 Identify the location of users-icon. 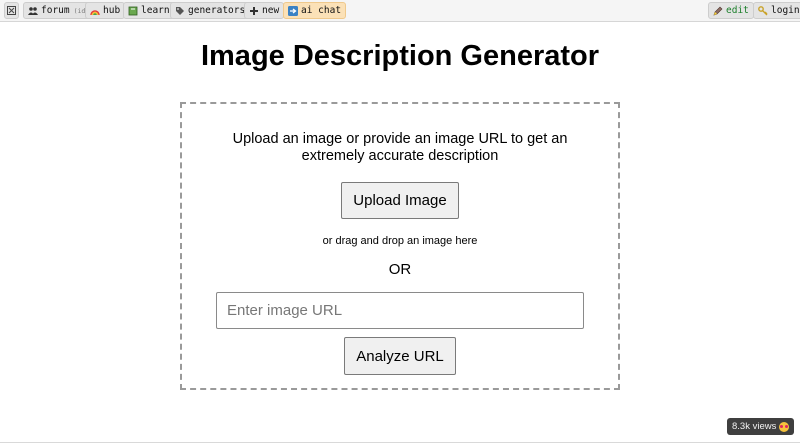
(33, 11).